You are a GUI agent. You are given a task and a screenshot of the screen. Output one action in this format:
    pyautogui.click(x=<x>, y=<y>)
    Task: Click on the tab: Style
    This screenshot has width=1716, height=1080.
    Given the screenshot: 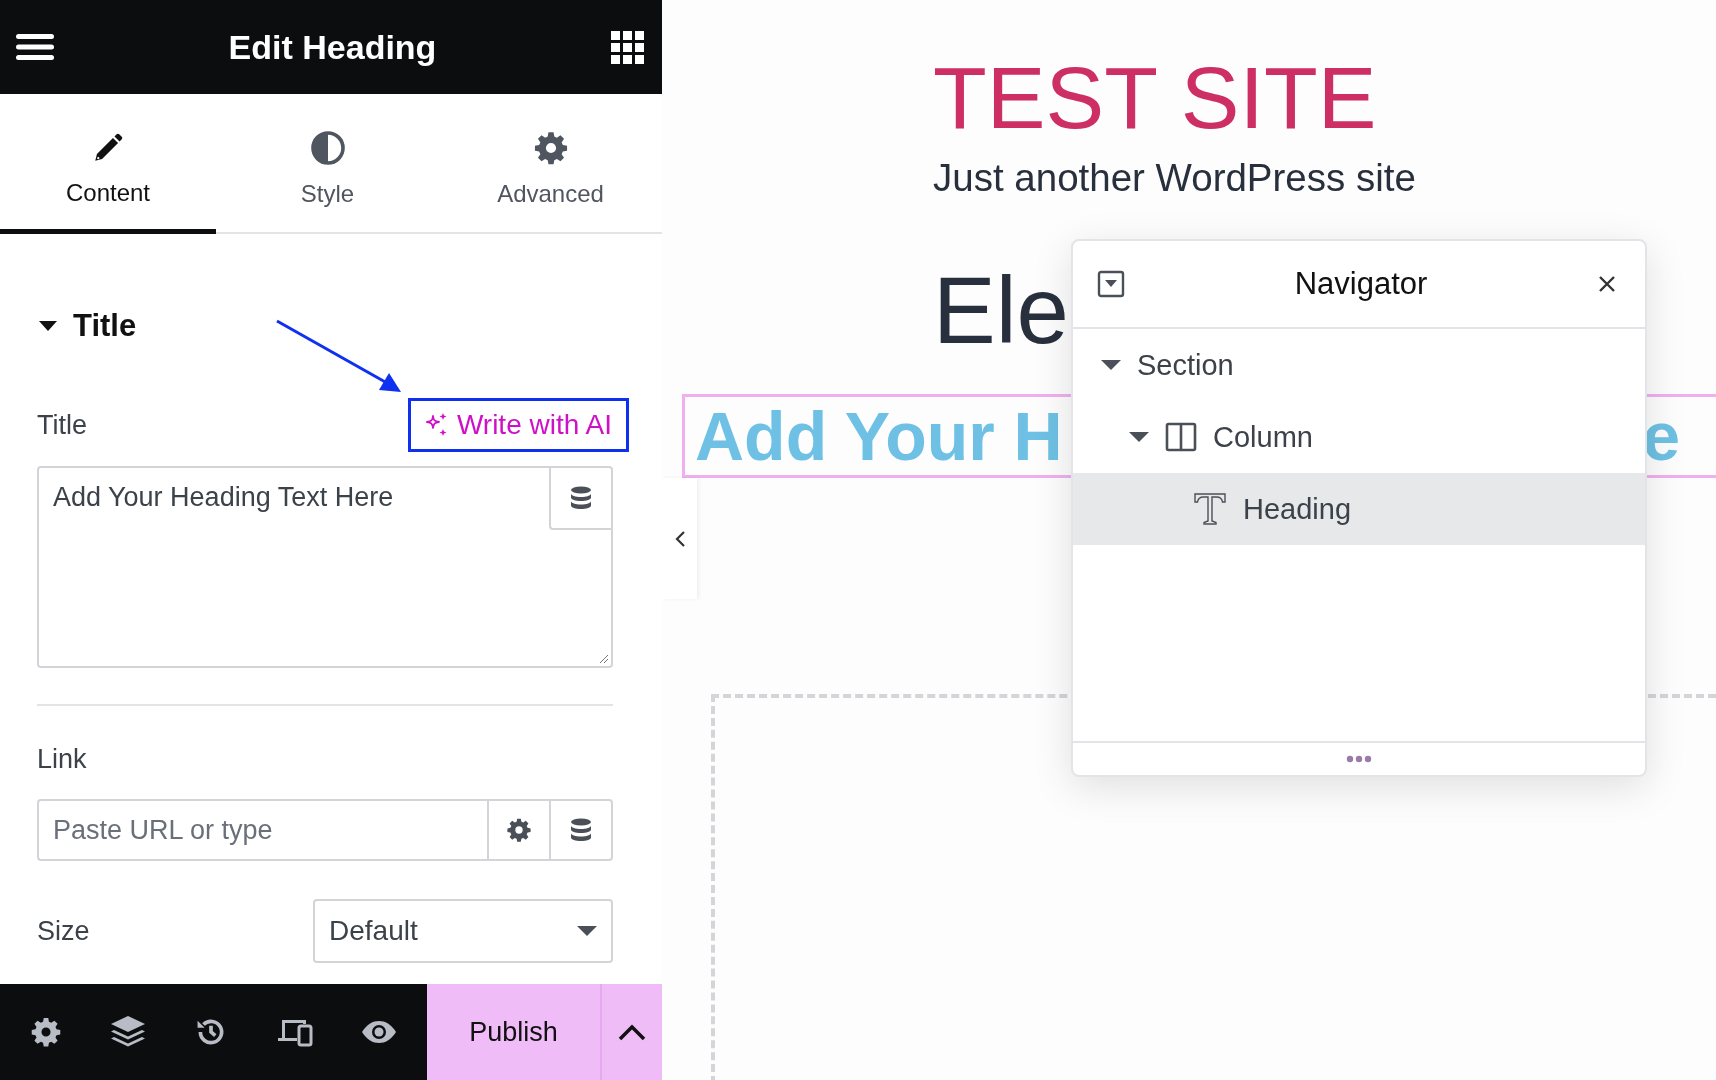 What is the action you would take?
    pyautogui.click(x=327, y=164)
    